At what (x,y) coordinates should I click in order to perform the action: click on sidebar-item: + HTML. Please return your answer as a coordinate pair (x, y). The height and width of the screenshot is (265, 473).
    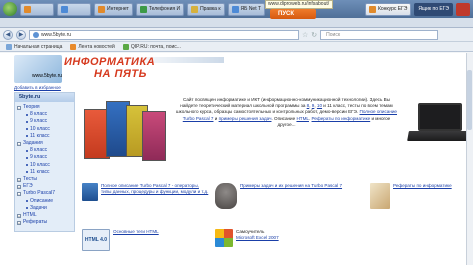
    Looking at the image, I should click on (45, 215).